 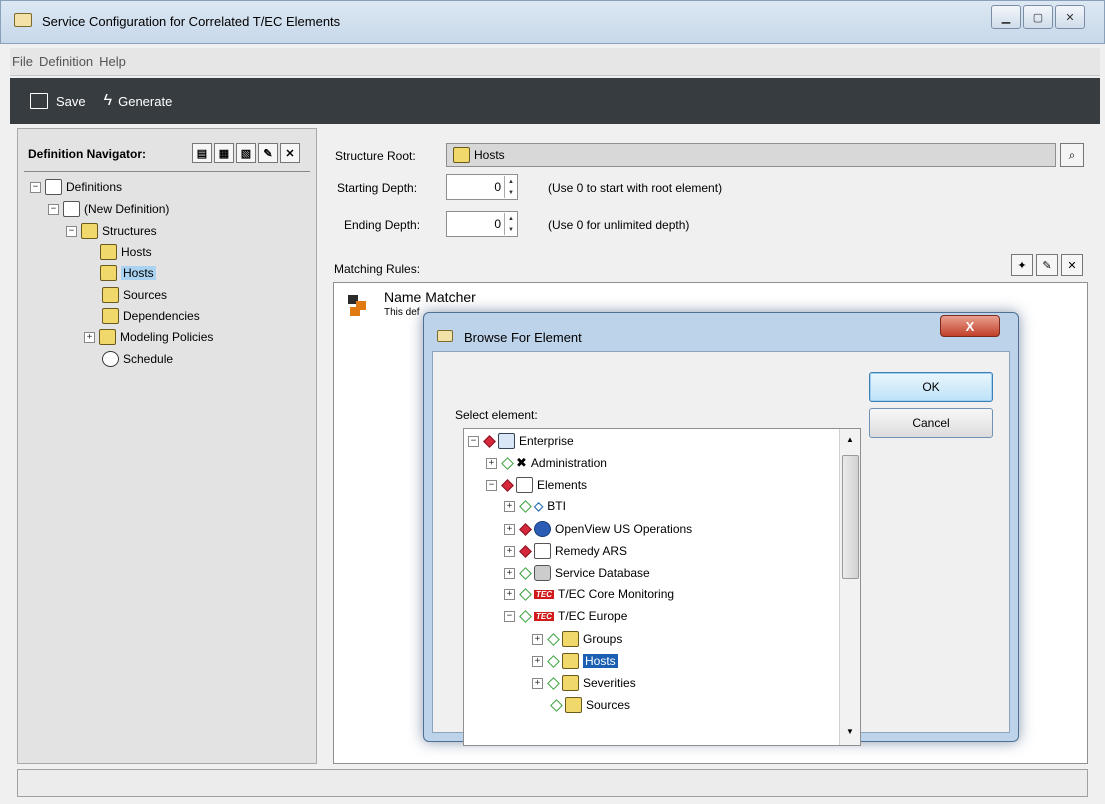 What do you see at coordinates (1038, 17) in the screenshot?
I see `maximize-icon: ▢` at bounding box center [1038, 17].